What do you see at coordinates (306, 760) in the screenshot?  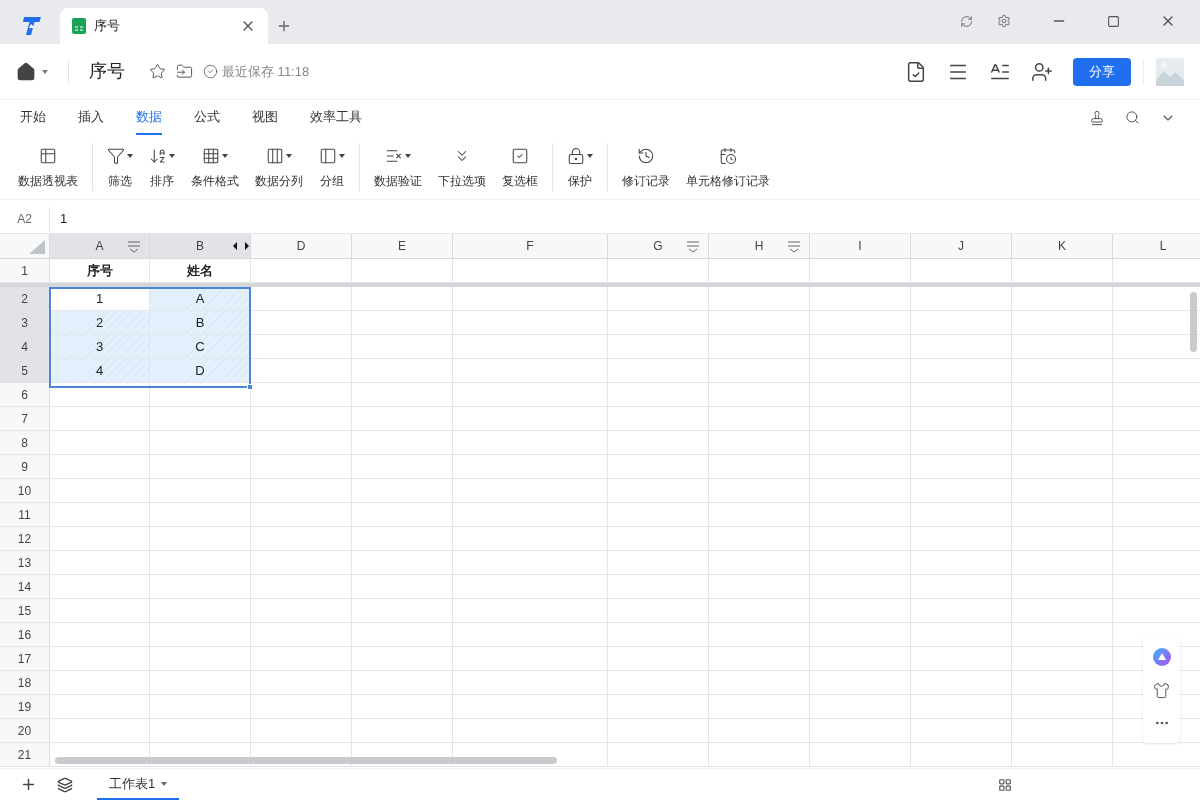 I see `horizontal-scrollbar` at bounding box center [306, 760].